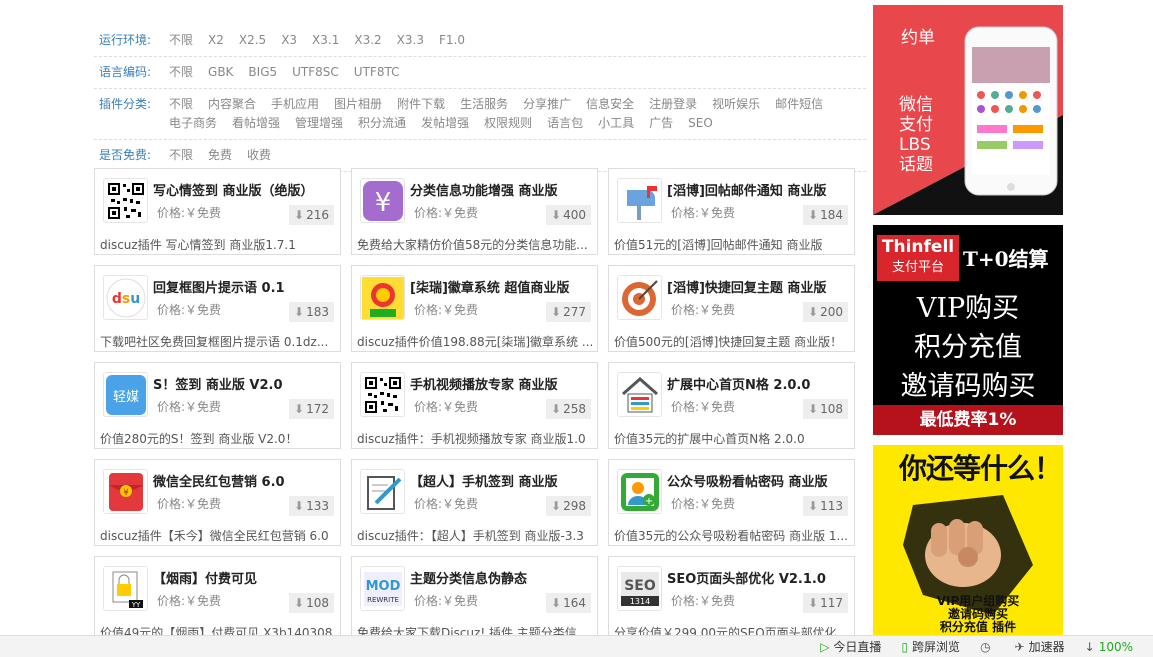 Image resolution: width=1153 pixels, height=657 pixels. I want to click on lock-doc-icon: YY, so click(125, 588).